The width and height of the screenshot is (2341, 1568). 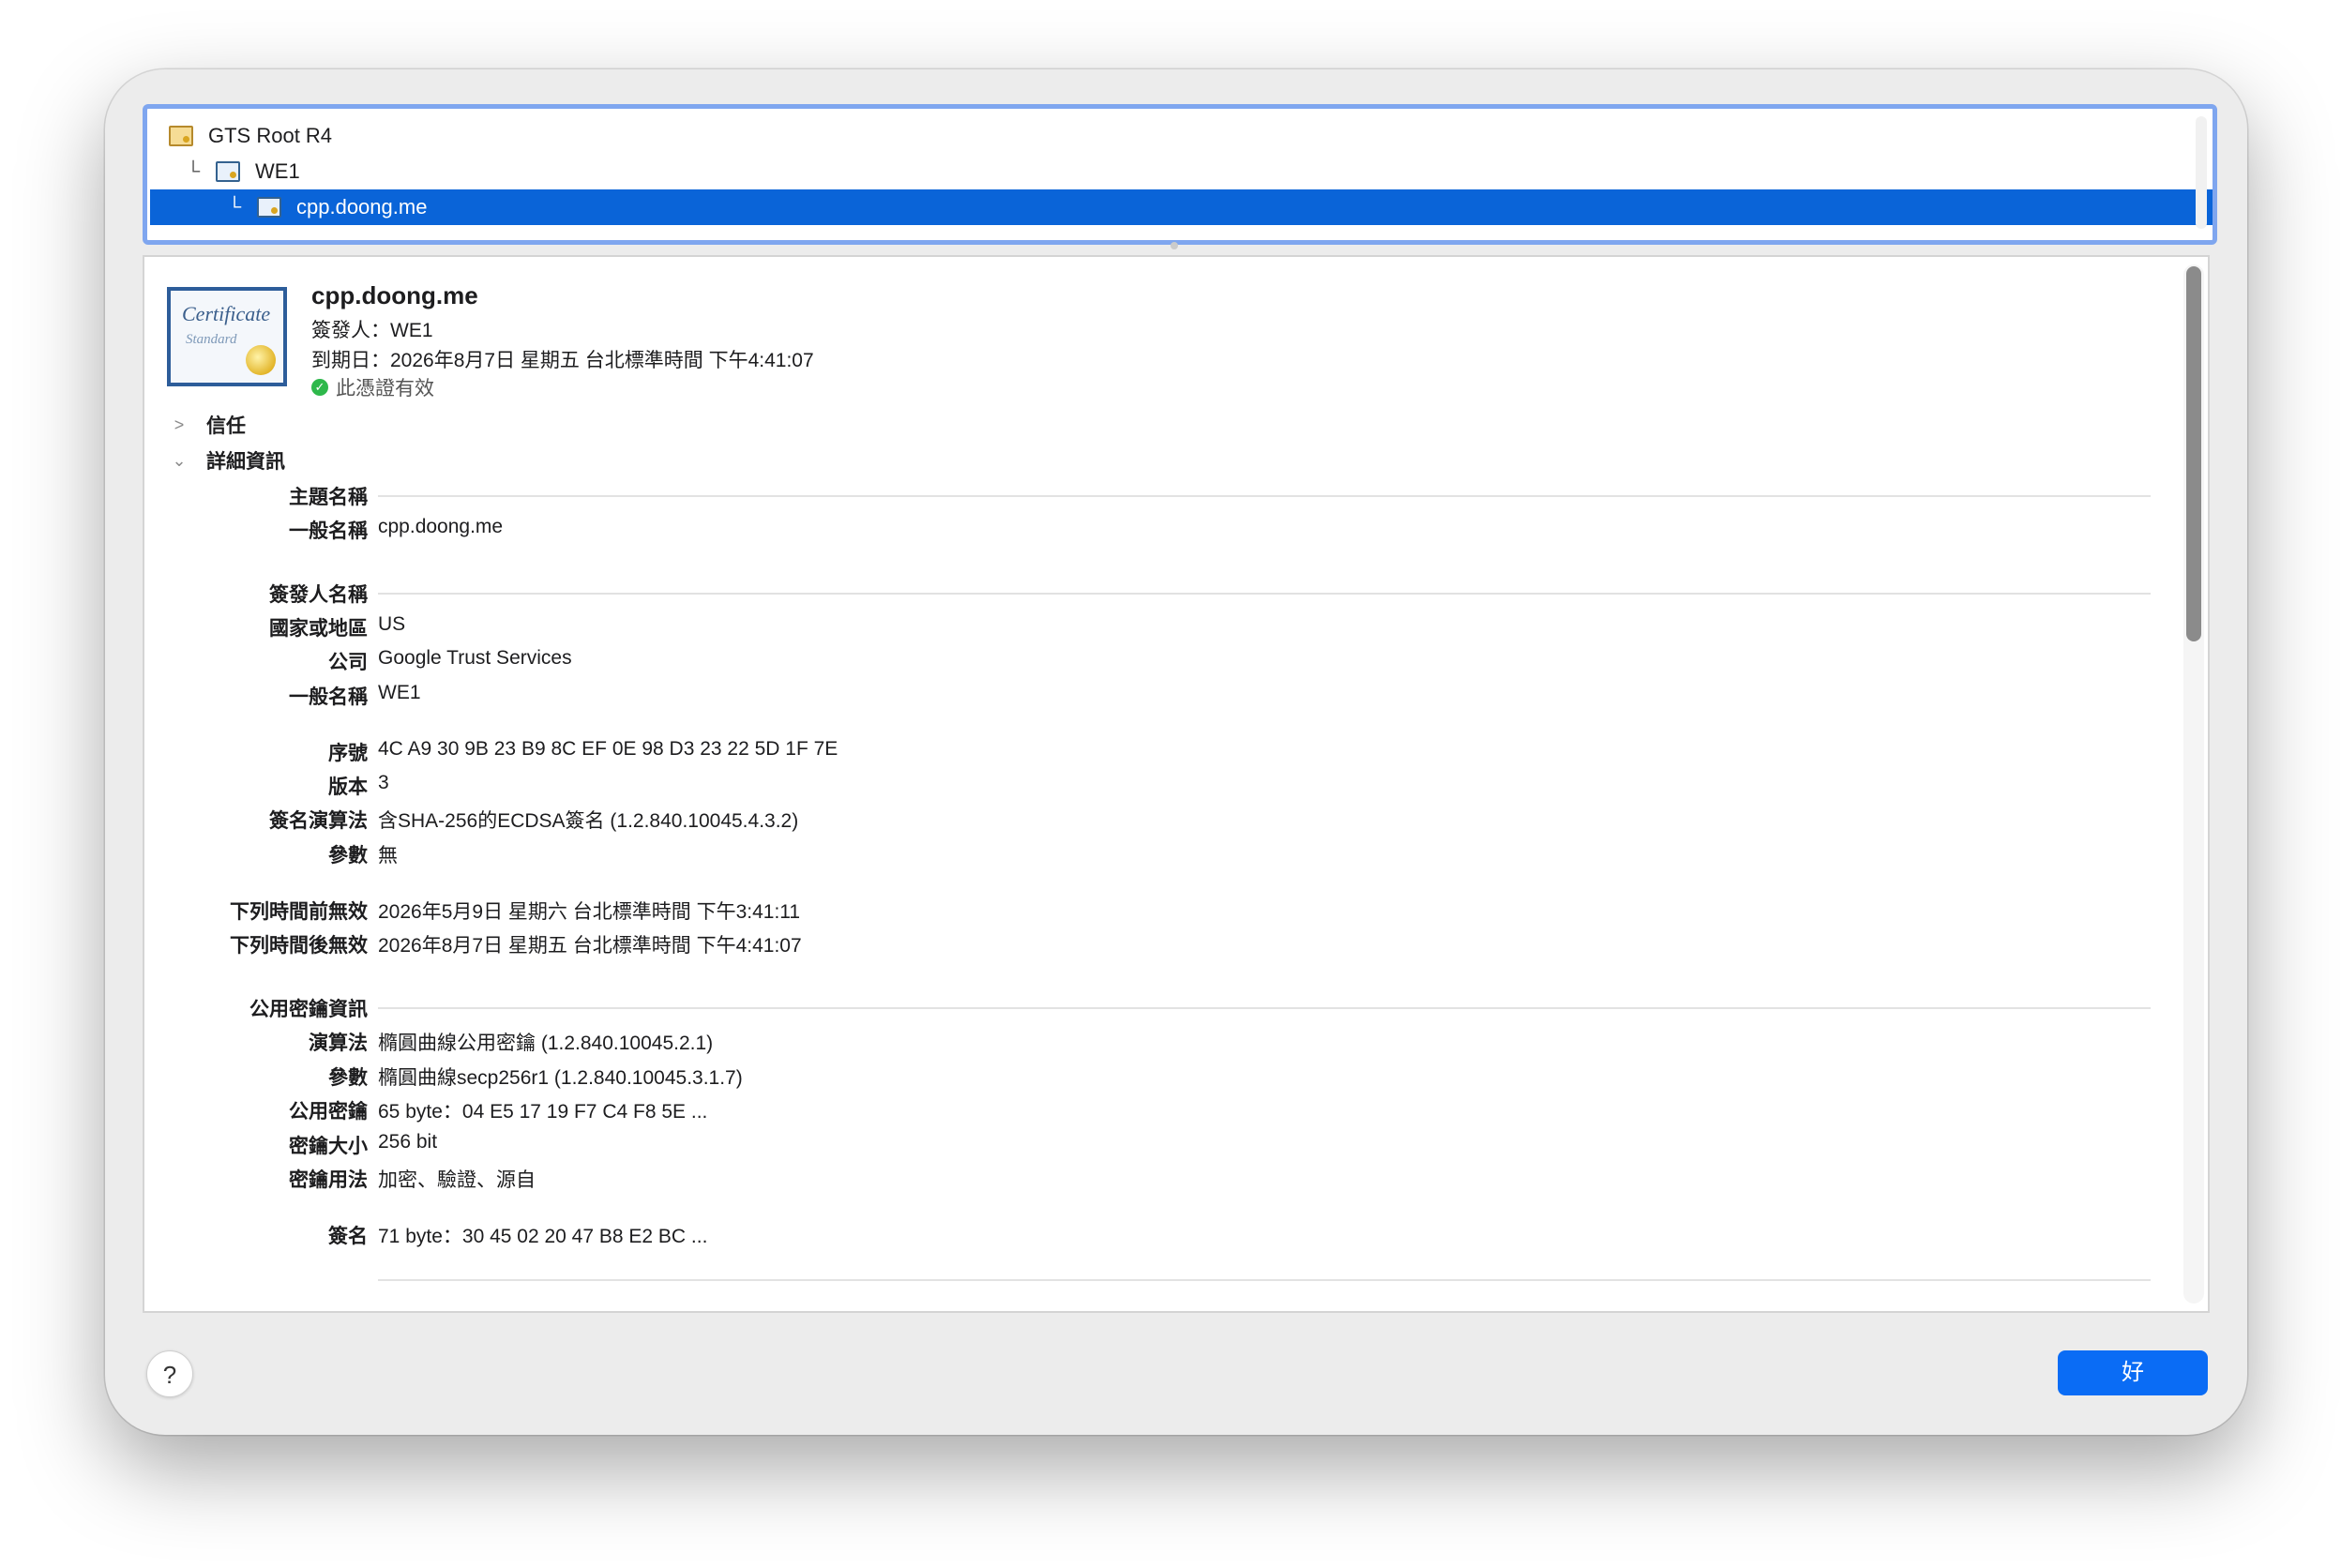 I want to click on details-disclosure: ⌄ 詳細資訊, so click(x=226, y=460).